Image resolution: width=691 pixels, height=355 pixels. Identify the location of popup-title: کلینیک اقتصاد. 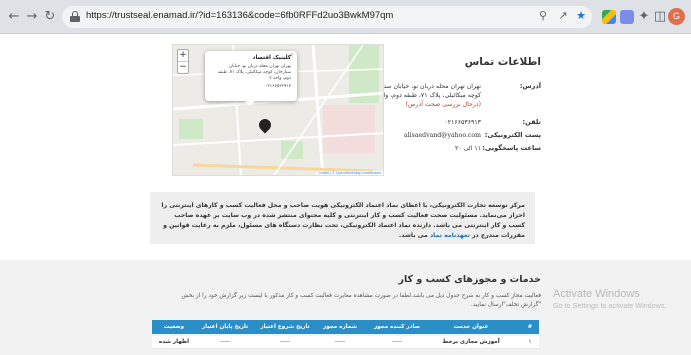
(271, 58).